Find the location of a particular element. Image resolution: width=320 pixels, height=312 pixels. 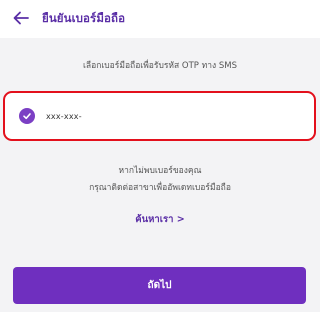

find-us-link: ค้นหาเรา > is located at coordinates (160, 219).